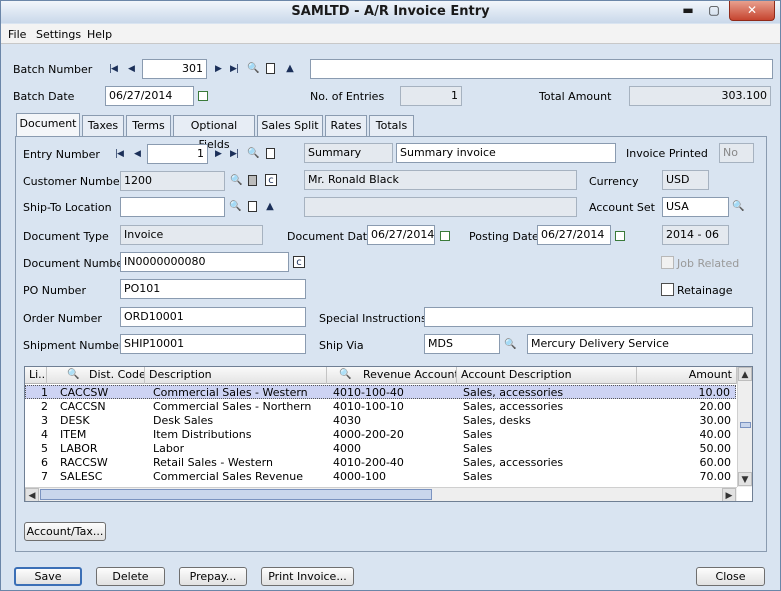  I want to click on scroll-left-icon: ◀, so click(32, 494).